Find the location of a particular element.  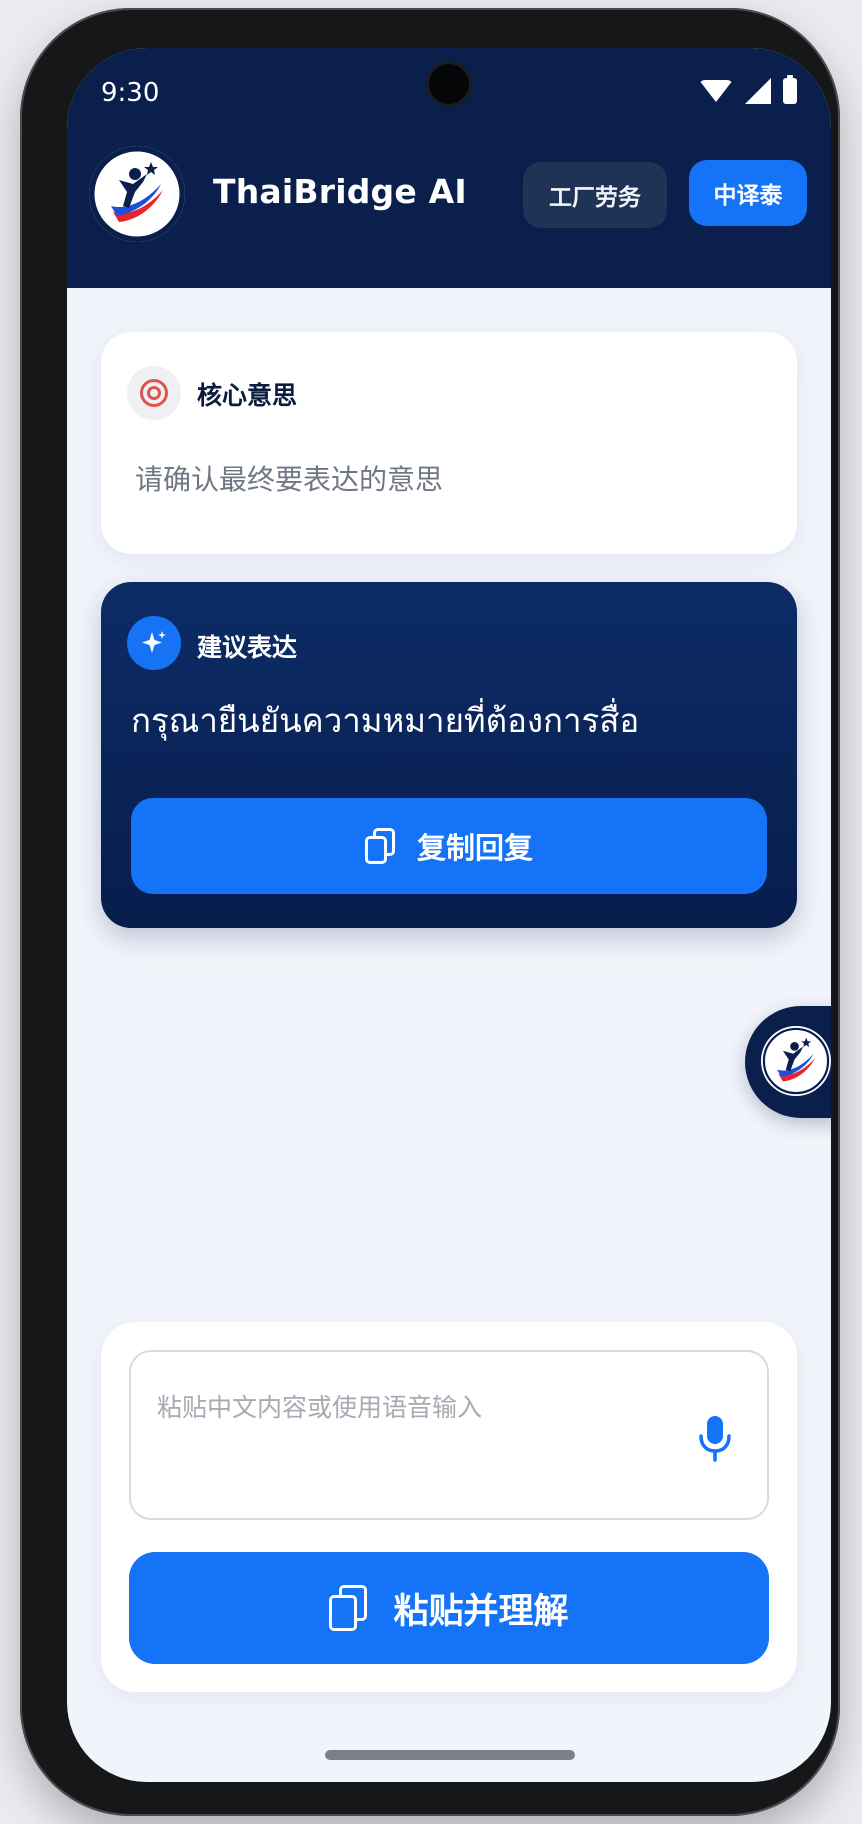

thai-translation-text: กรุณายืนยันความหมายที่ต้องการสื่อ is located at coordinates (385, 720).